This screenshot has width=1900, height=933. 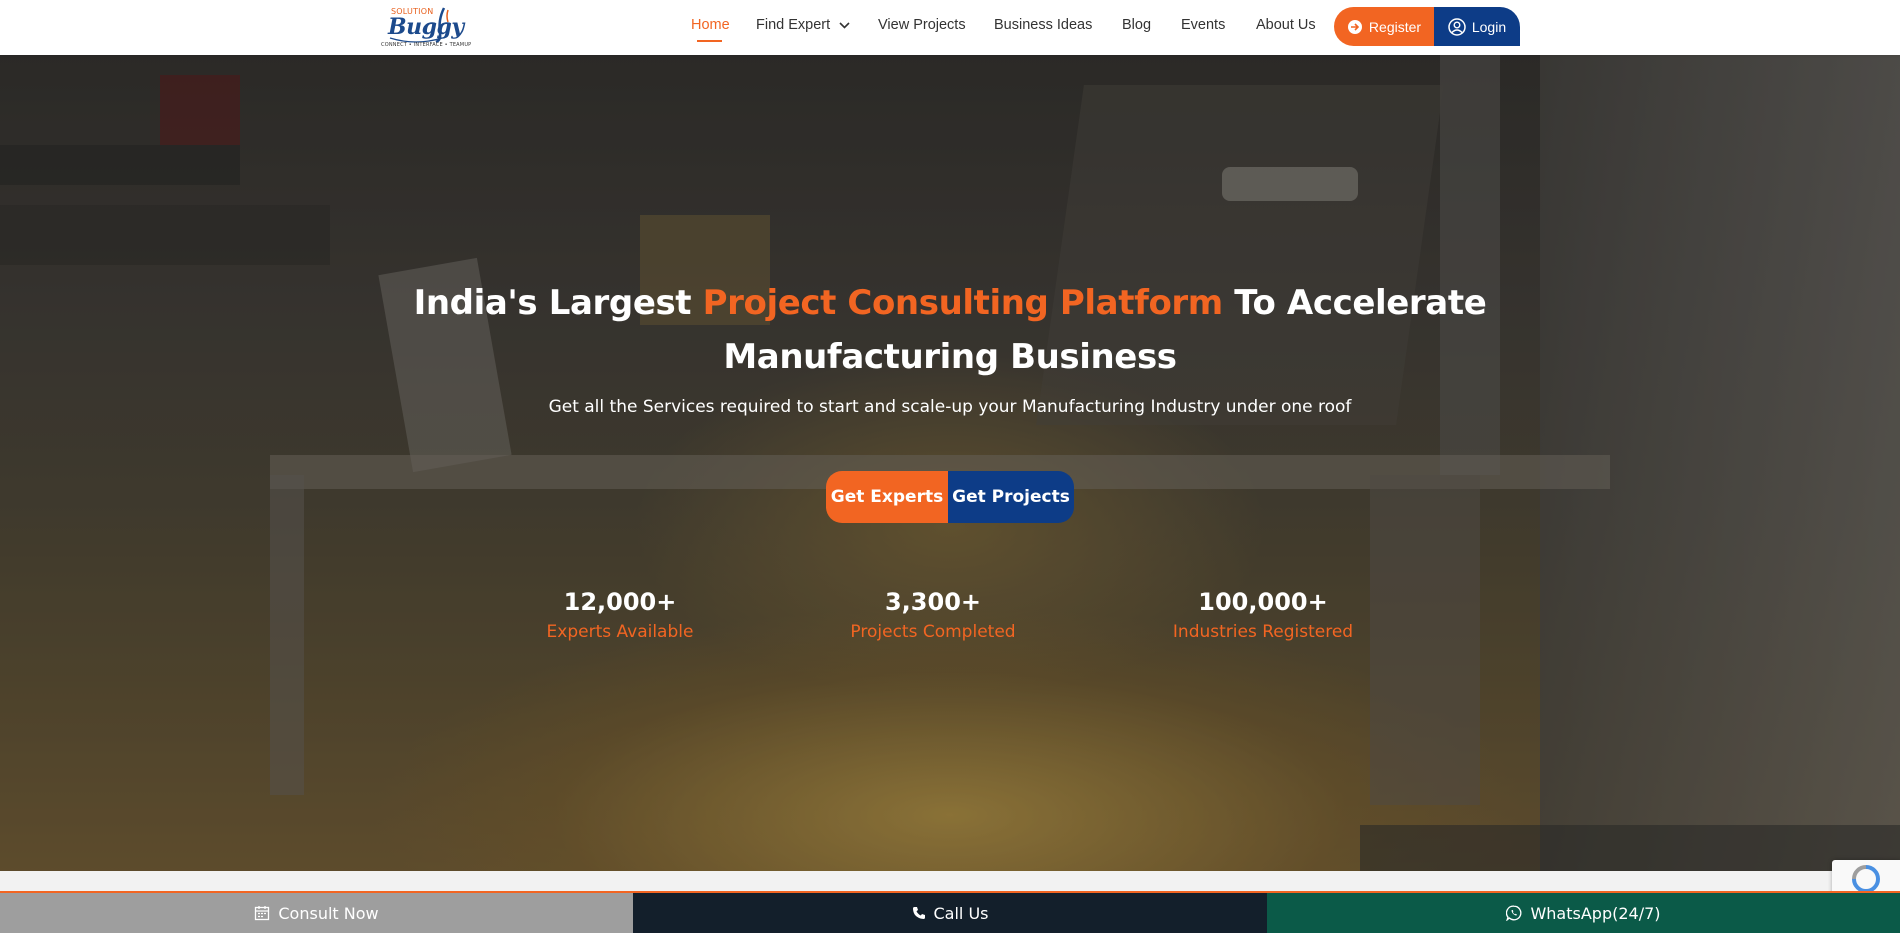 What do you see at coordinates (1011, 497) in the screenshot?
I see `get-projects-button: Get Projects` at bounding box center [1011, 497].